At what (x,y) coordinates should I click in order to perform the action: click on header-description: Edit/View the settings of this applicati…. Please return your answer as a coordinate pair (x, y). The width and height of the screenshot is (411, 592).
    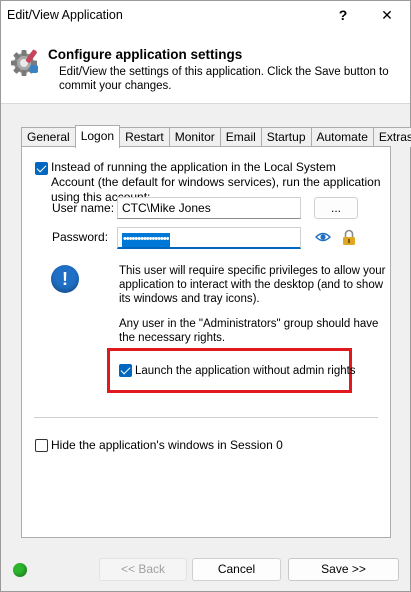
    Looking at the image, I should click on (224, 79).